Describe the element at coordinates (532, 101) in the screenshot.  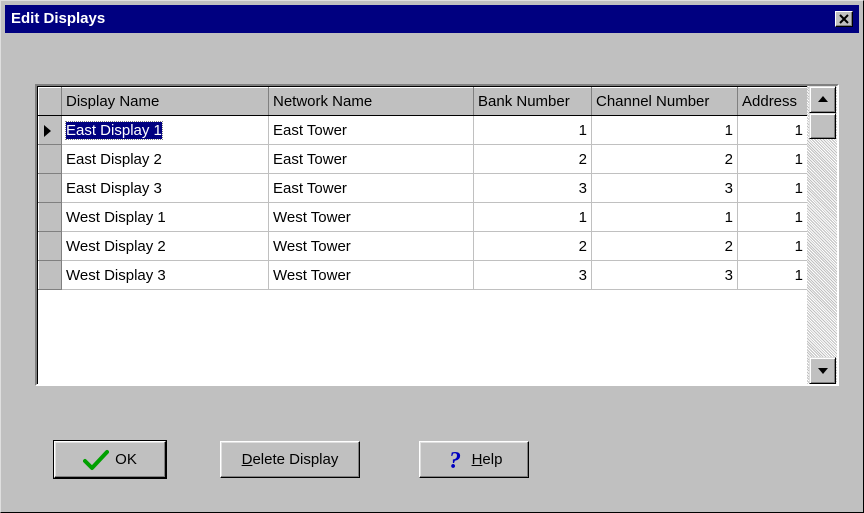
I see `column-header-bank-number: Bank Number` at that location.